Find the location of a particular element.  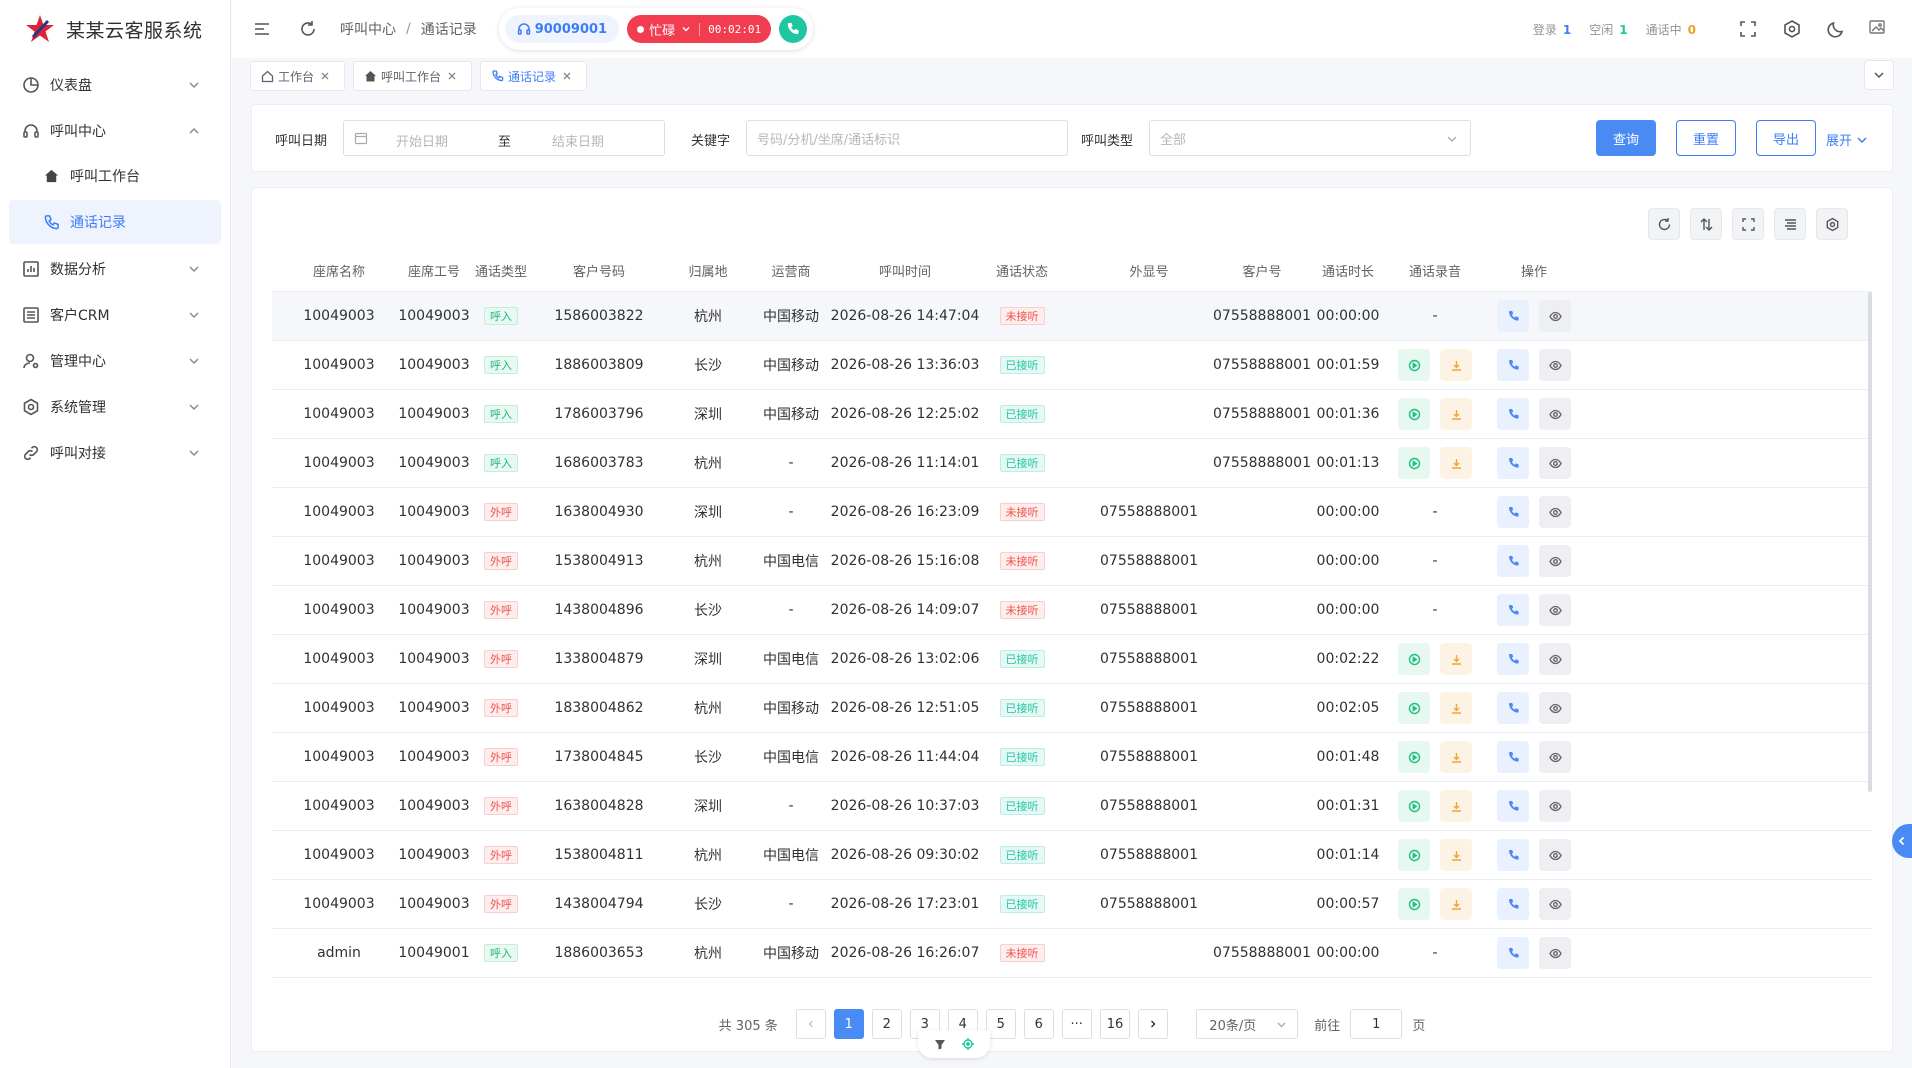

vertical-scrollbar is located at coordinates (1870, 542).